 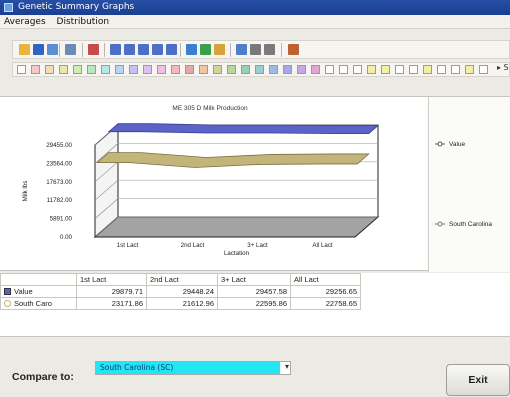 What do you see at coordinates (219, 49) in the screenshot?
I see `edit-icon` at bounding box center [219, 49].